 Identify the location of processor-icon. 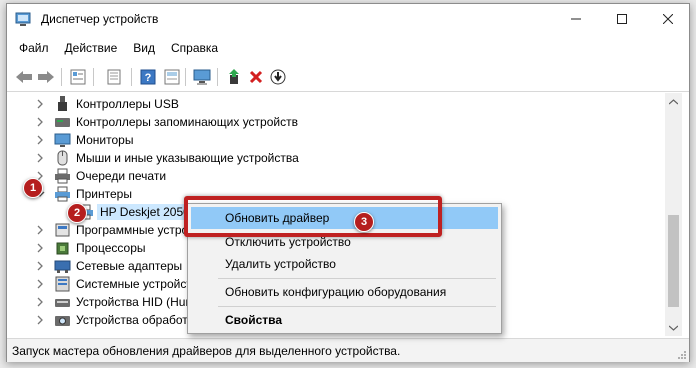
(62, 248).